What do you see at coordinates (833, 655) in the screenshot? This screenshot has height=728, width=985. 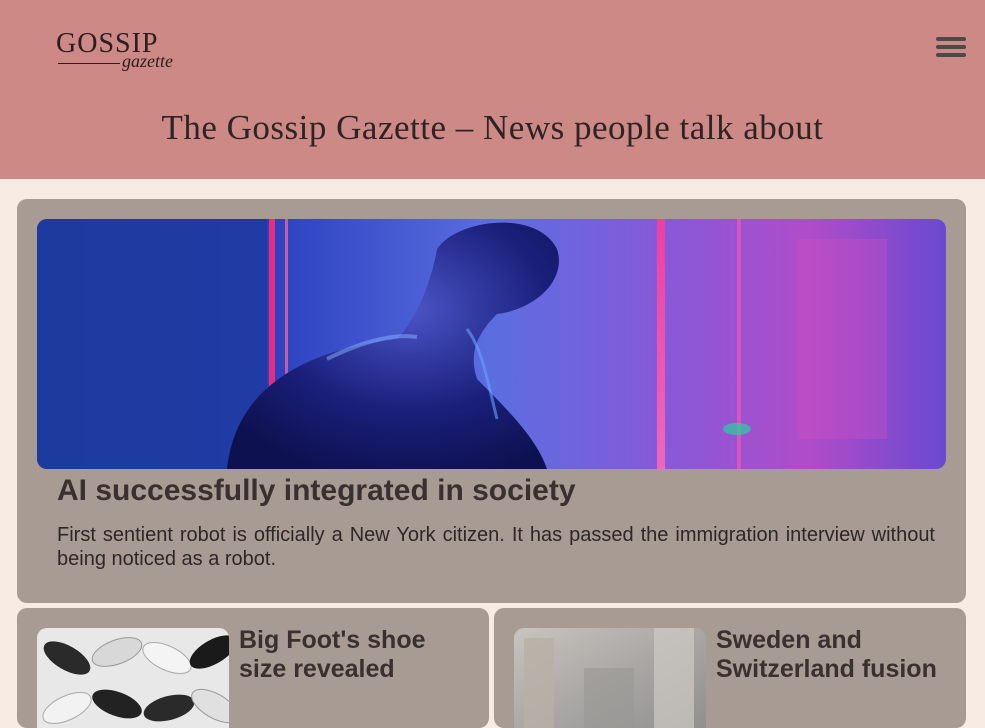 I see `article-title: Sweden and Switzerland fusion` at bounding box center [833, 655].